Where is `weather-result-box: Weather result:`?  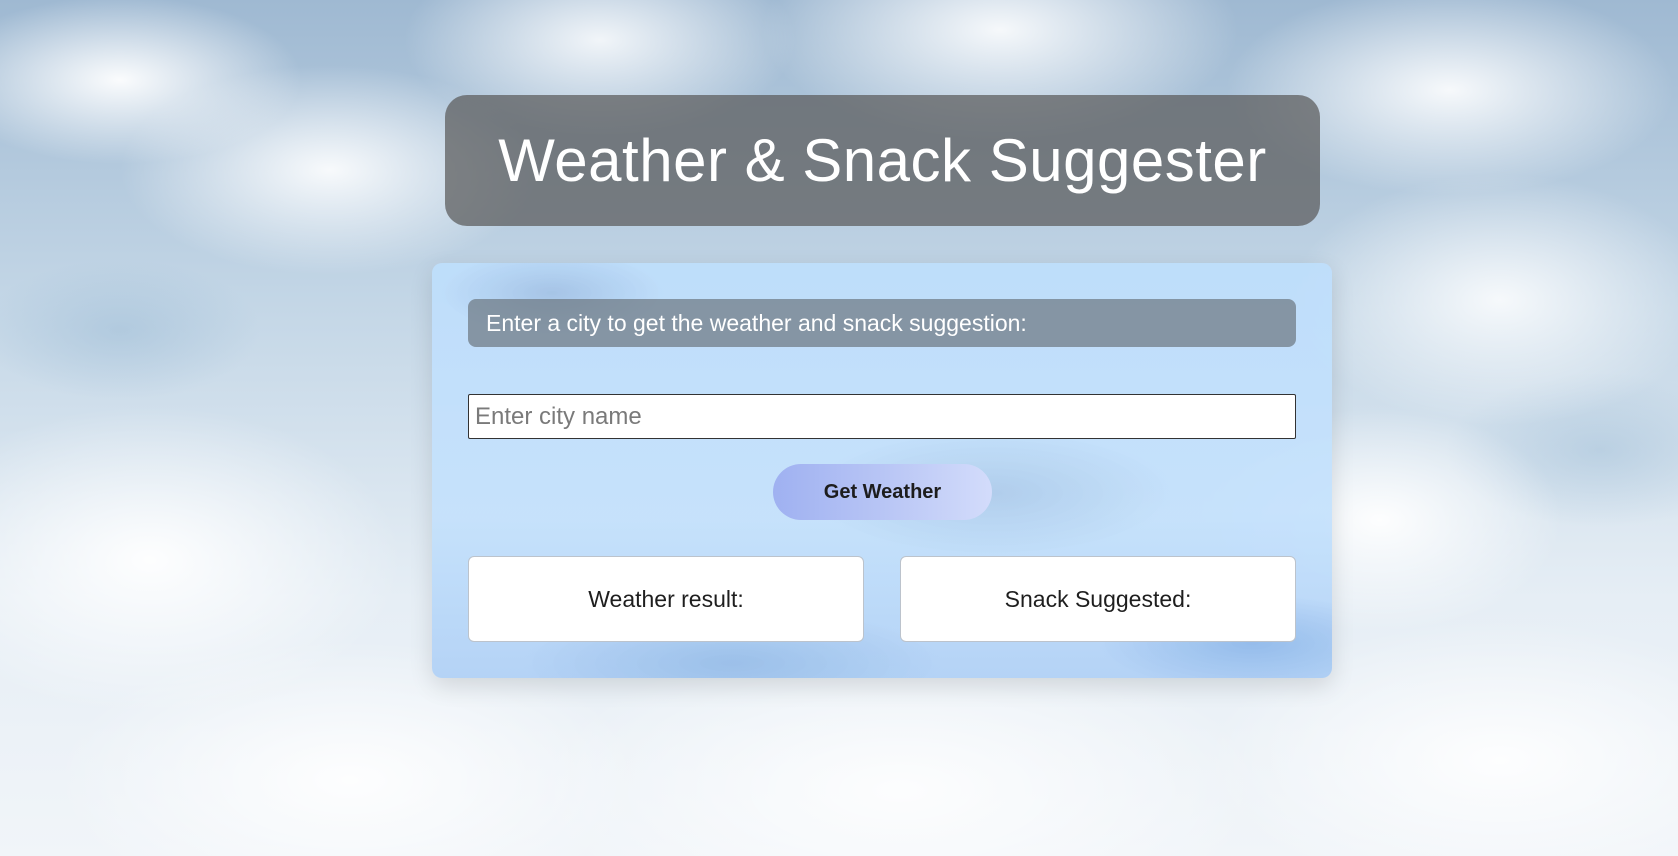 weather-result-box: Weather result: is located at coordinates (666, 599).